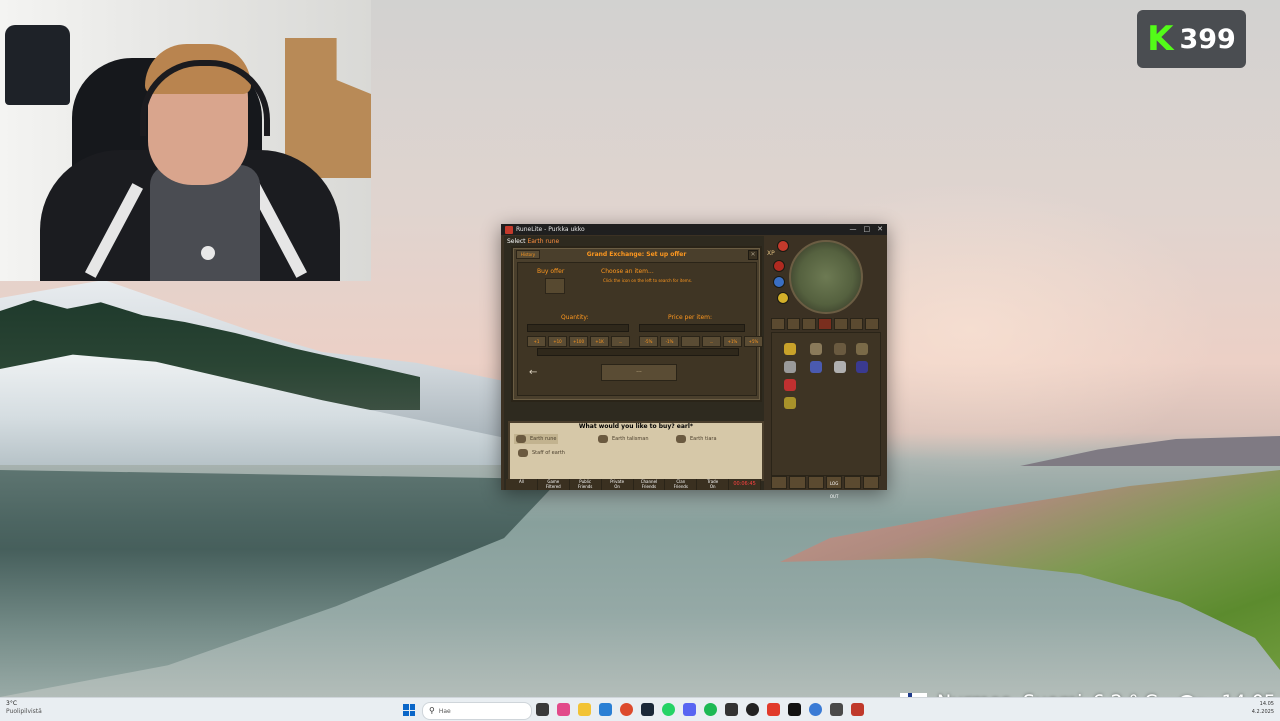  Describe the element at coordinates (584, 709) in the screenshot. I see `file-explorer-icon` at that location.